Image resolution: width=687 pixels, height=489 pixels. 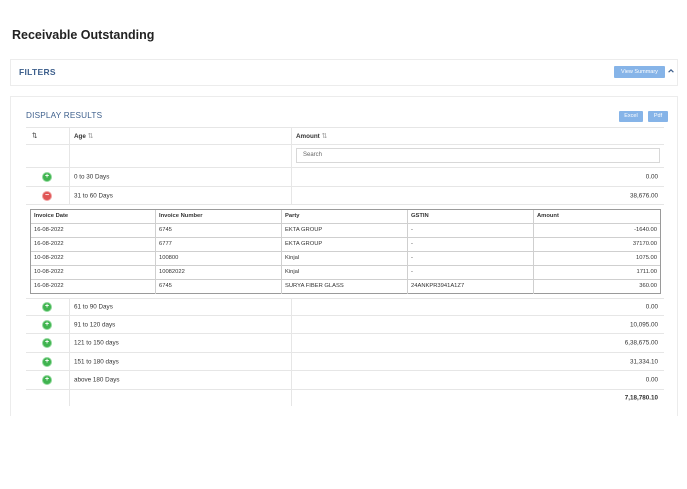 What do you see at coordinates (646, 258) in the screenshot?
I see `invoice-amount: 1075.00` at bounding box center [646, 258].